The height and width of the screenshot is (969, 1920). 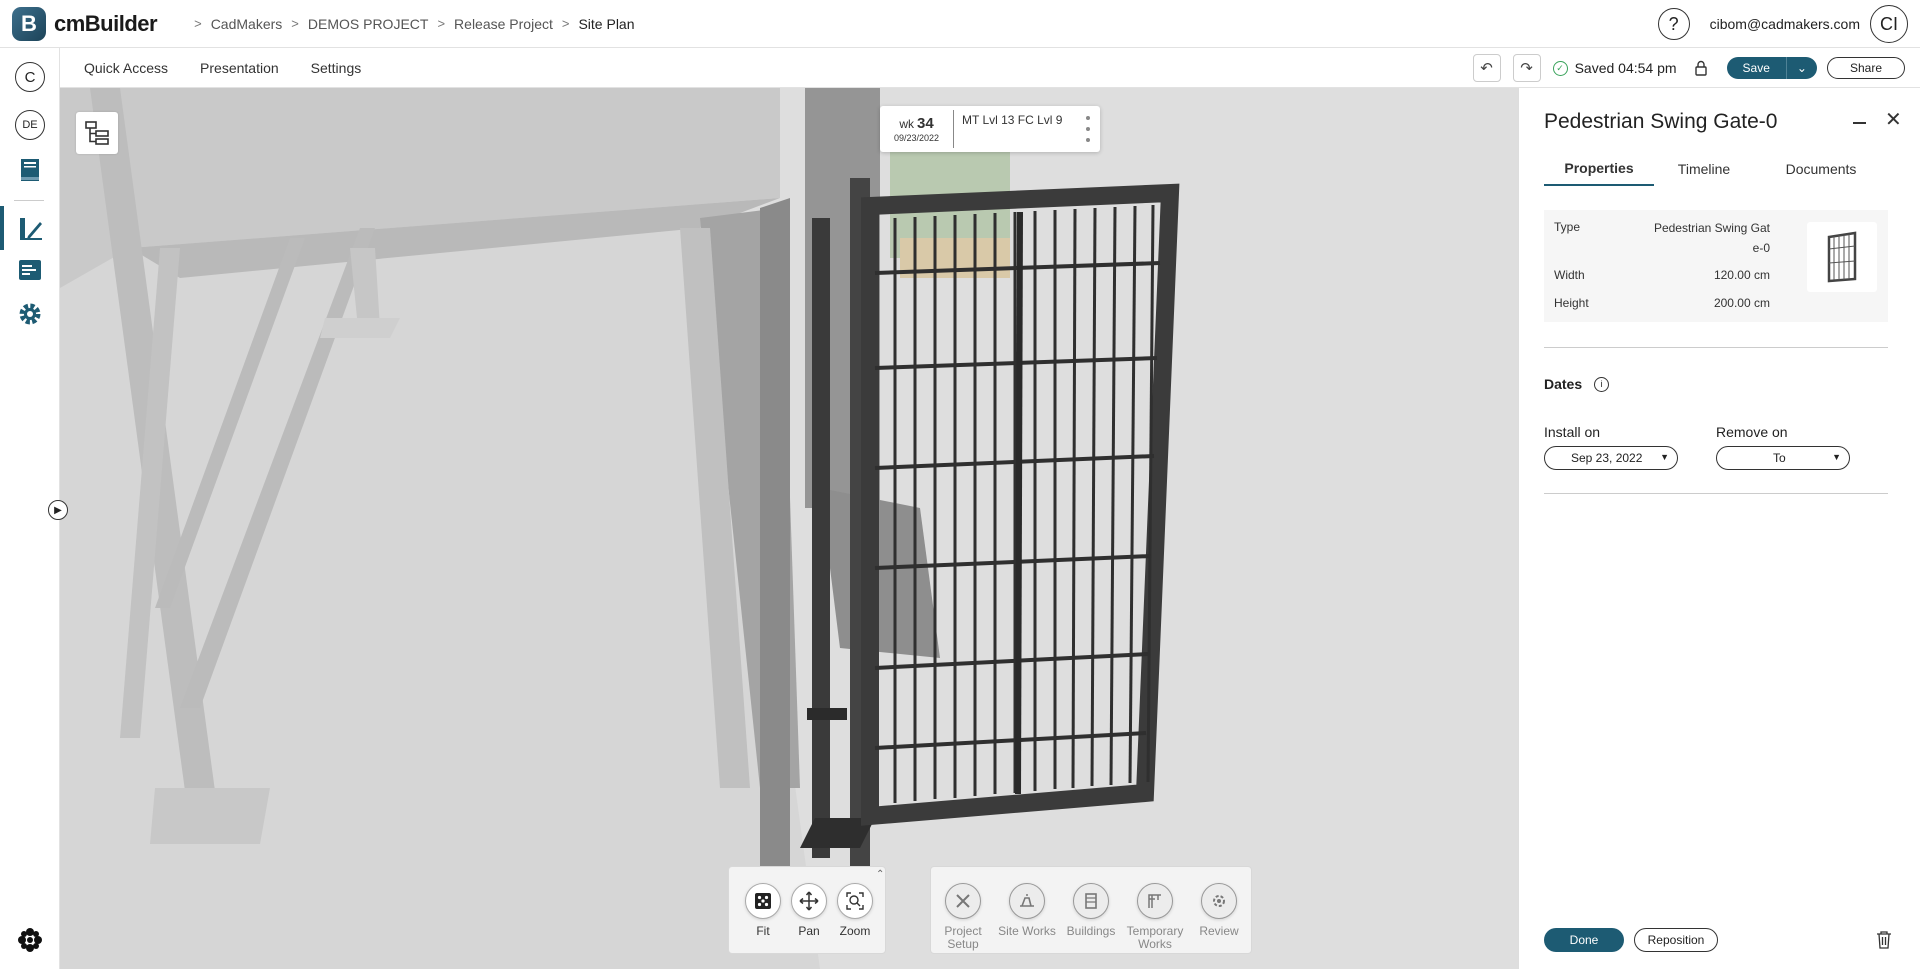 I want to click on buildings-label: Buildings, so click(x=1091, y=931).